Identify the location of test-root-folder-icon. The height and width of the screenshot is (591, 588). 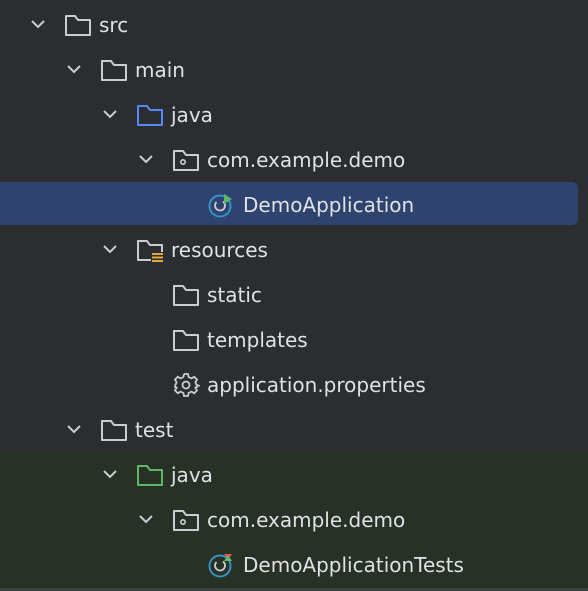
(150, 475).